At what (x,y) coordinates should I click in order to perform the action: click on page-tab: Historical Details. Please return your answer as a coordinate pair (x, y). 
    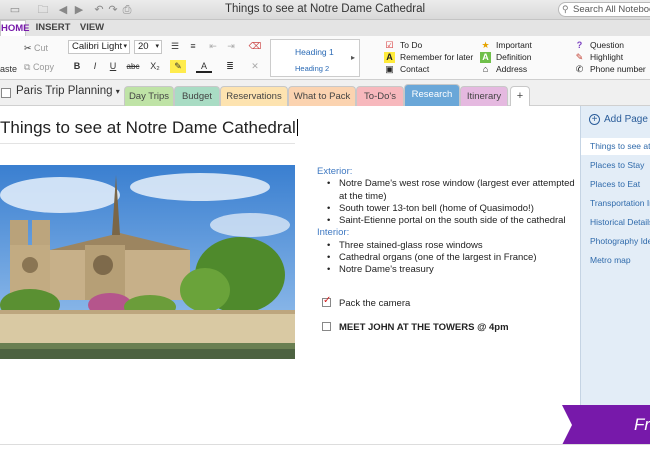
    Looking at the image, I should click on (615, 222).